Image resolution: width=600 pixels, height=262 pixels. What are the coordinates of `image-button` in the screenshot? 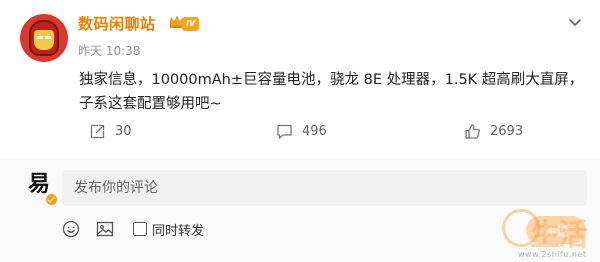 It's located at (105, 229).